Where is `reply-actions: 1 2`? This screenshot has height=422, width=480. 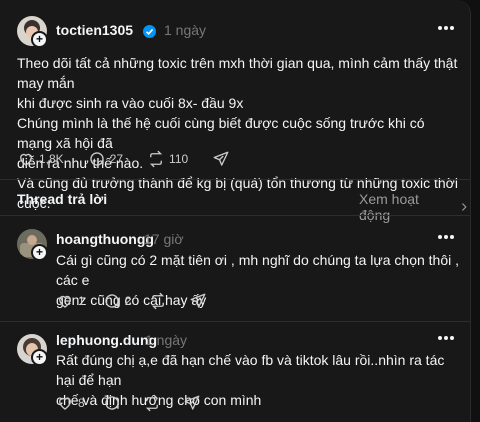
reply-actions: 1 2 is located at coordinates (142, 301).